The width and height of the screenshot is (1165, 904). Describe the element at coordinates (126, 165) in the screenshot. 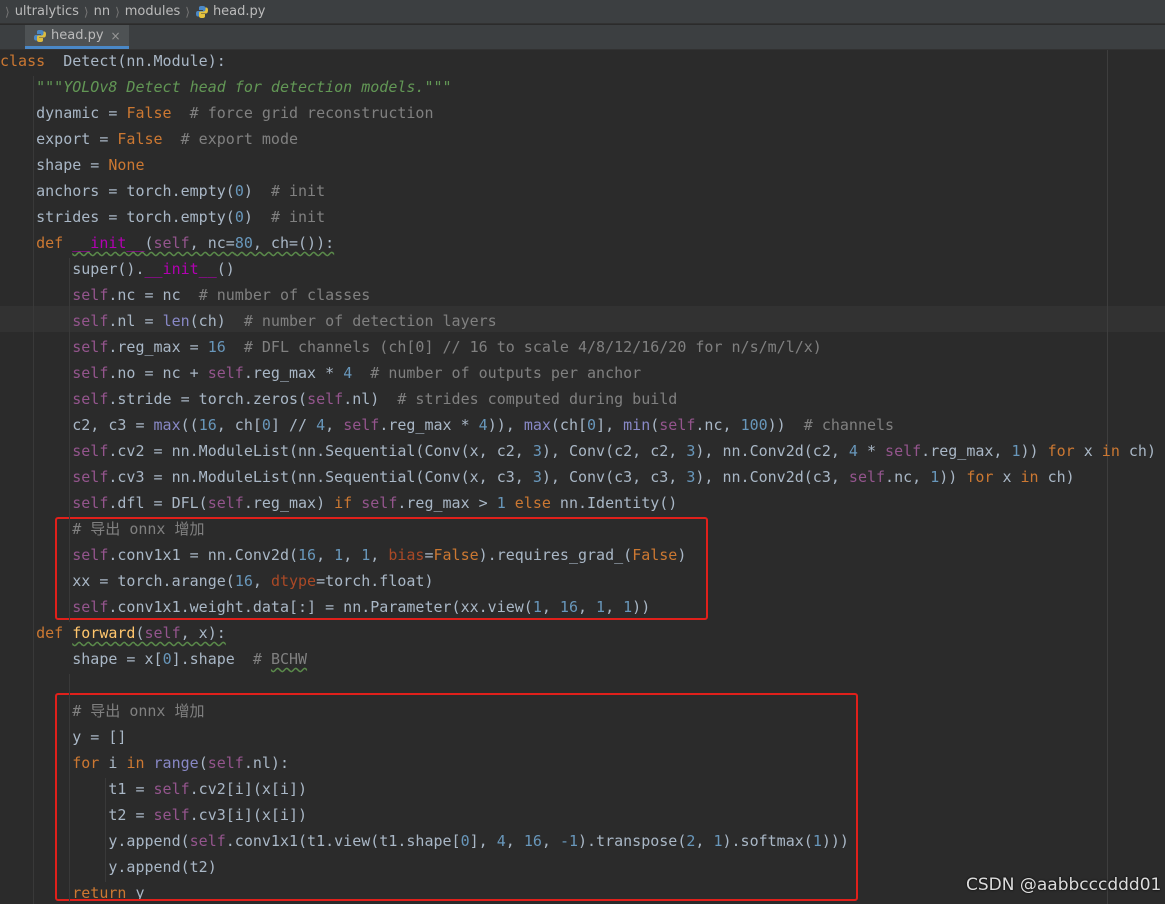

I see `code-token: None` at that location.